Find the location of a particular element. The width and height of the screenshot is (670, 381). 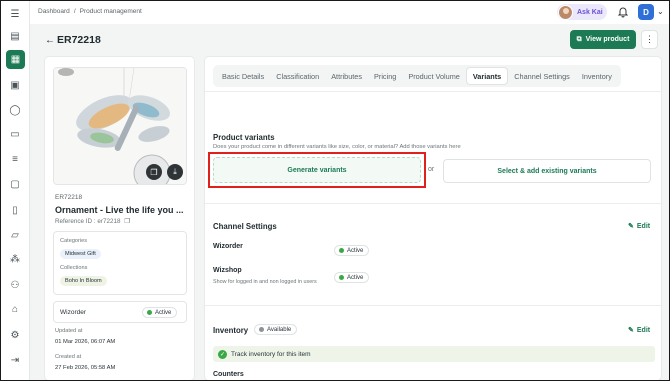

page-title: ER72218 is located at coordinates (79, 40).